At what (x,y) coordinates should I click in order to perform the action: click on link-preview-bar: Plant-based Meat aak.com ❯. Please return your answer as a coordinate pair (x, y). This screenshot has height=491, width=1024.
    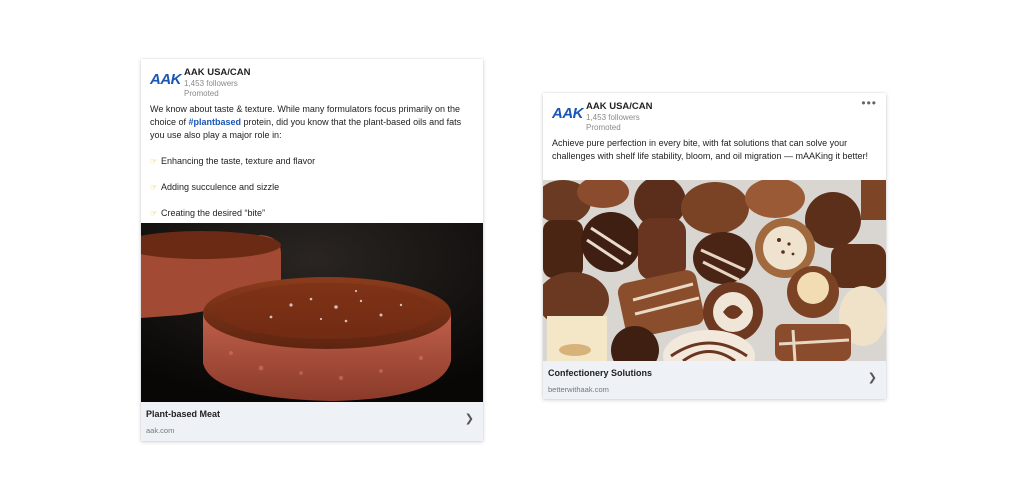
    Looking at the image, I should click on (312, 421).